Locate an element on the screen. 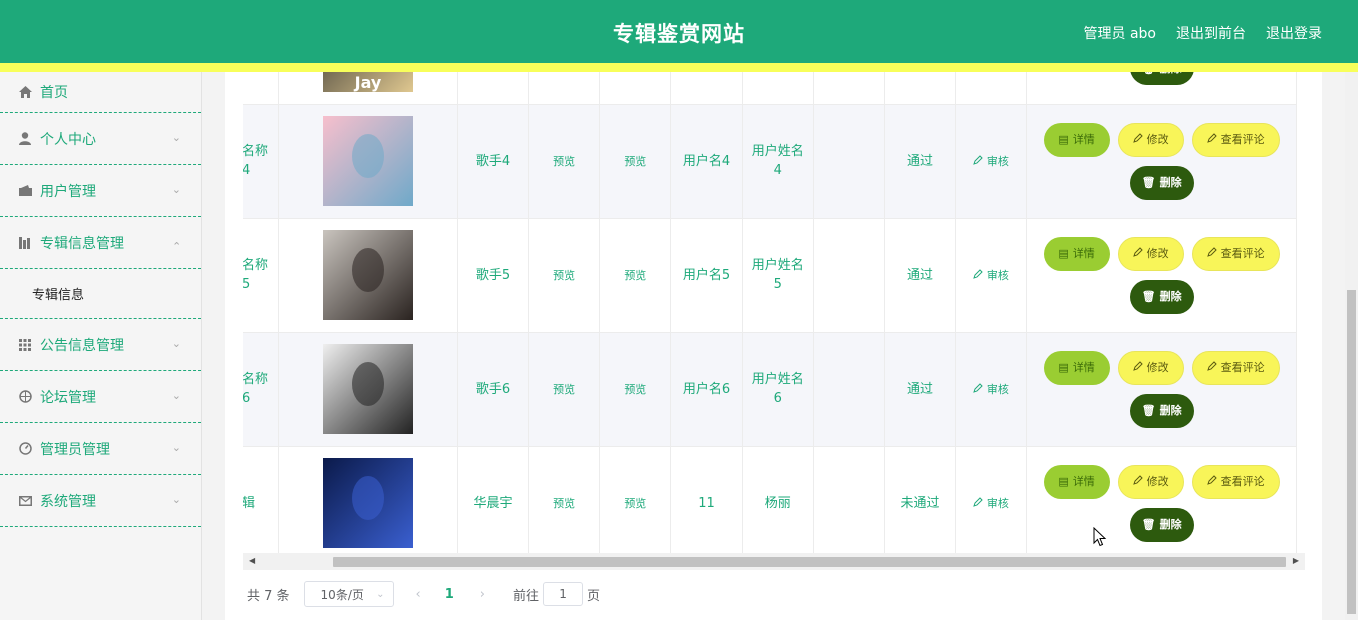 The width and height of the screenshot is (1358, 620). prev-page-icon: ‹ is located at coordinates (418, 594).